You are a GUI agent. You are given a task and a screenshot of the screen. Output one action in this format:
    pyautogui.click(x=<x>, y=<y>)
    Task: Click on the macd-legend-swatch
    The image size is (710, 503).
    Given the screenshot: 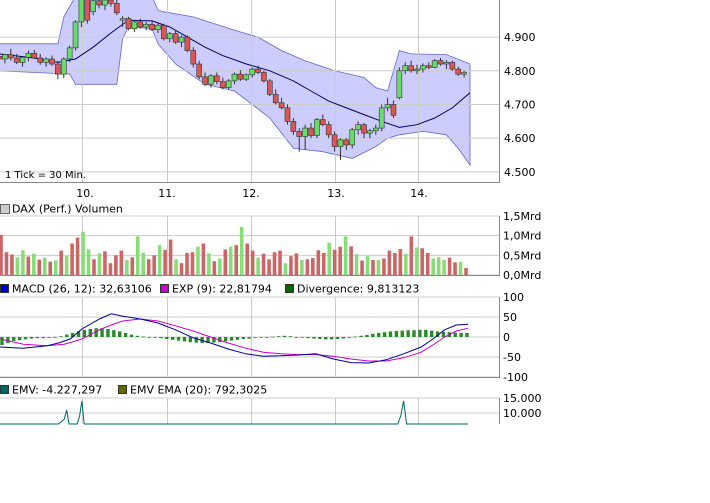 What is the action you would take?
    pyautogui.click(x=289, y=288)
    